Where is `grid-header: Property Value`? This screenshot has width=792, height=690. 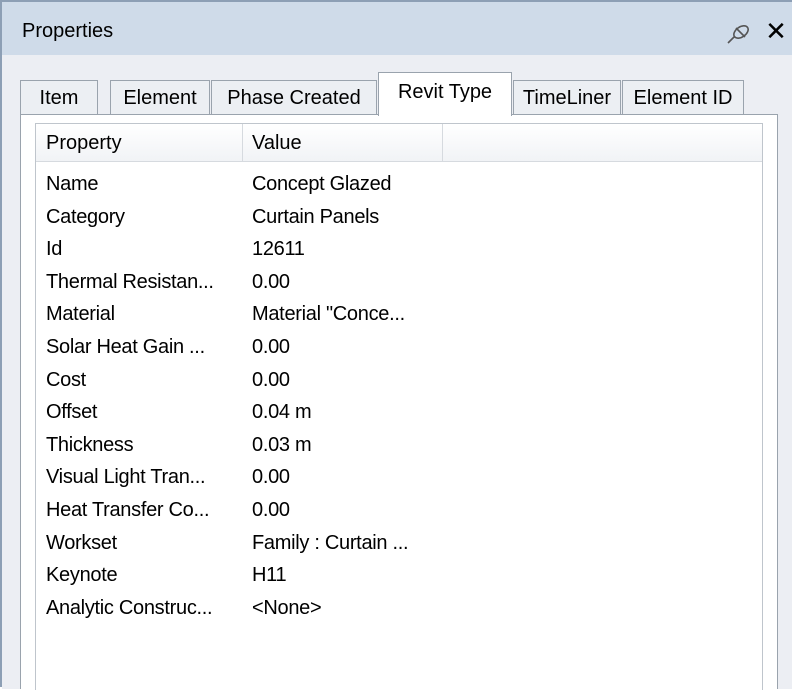
grid-header: Property Value is located at coordinates (399, 143).